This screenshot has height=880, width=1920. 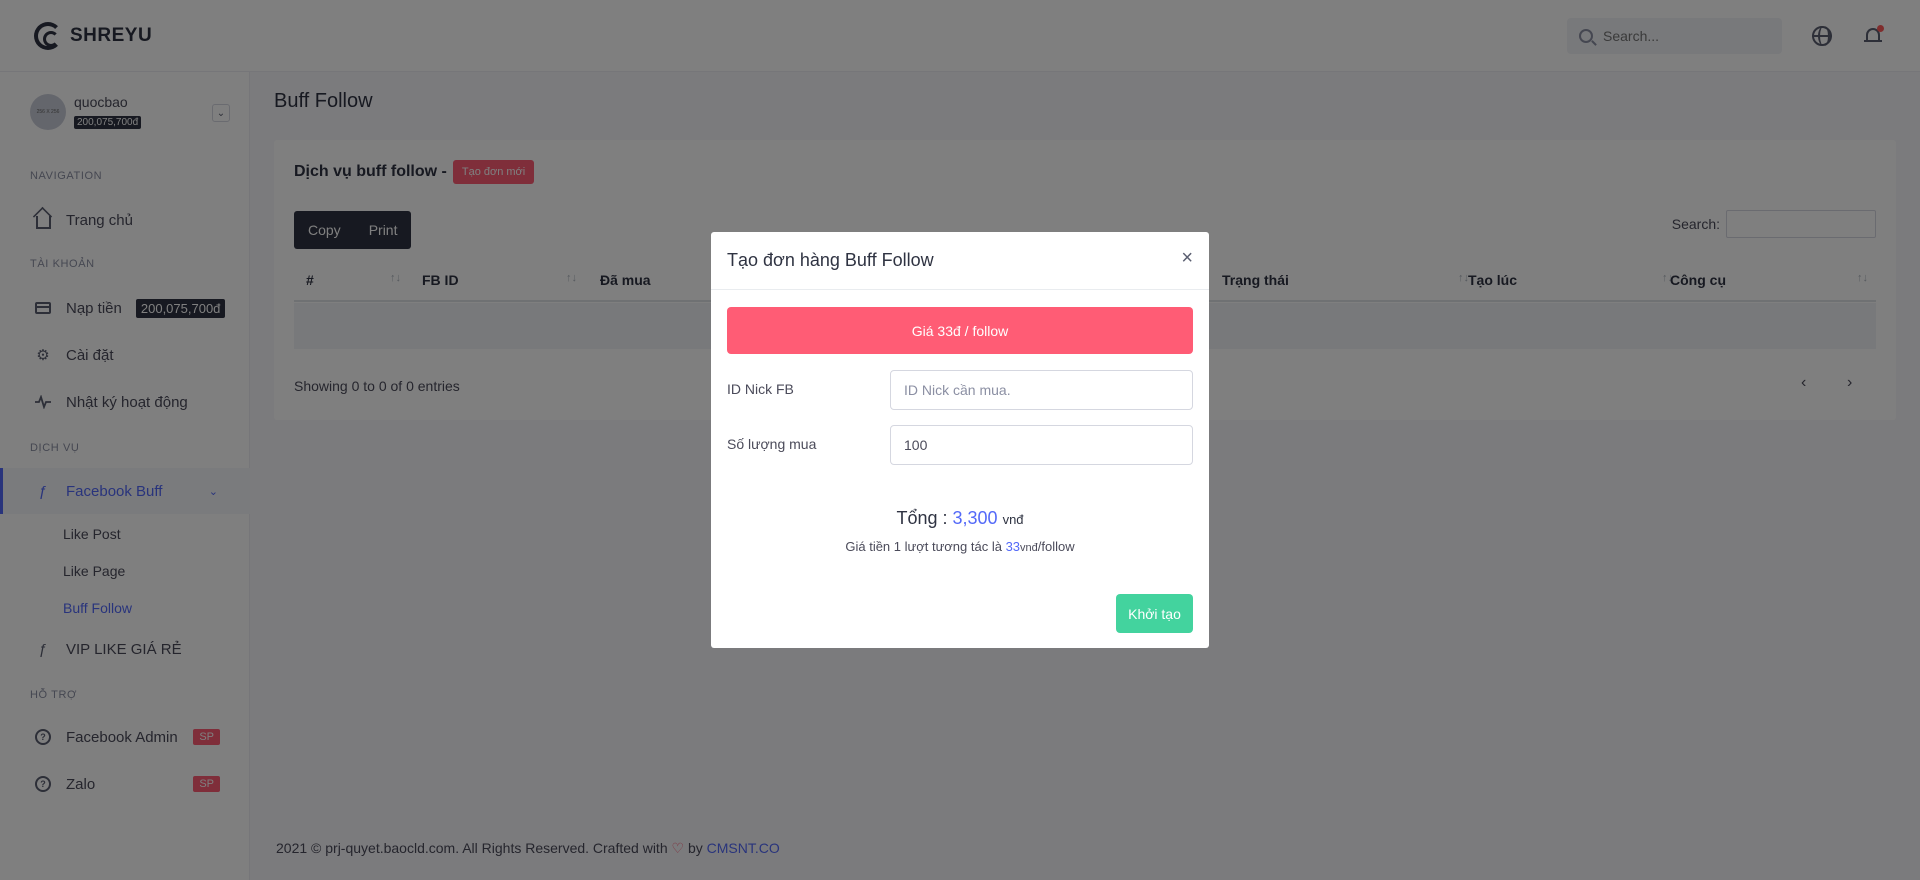 I want to click on note-suffix: /follow, so click(x=1056, y=546).